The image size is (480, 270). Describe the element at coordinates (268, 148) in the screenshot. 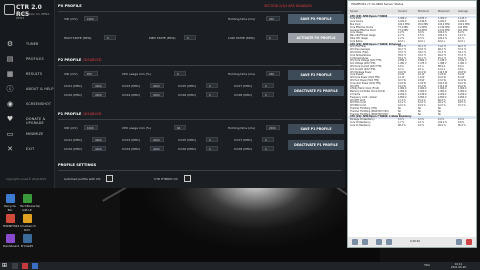

I see `p1-ccx8-input: 0` at that location.